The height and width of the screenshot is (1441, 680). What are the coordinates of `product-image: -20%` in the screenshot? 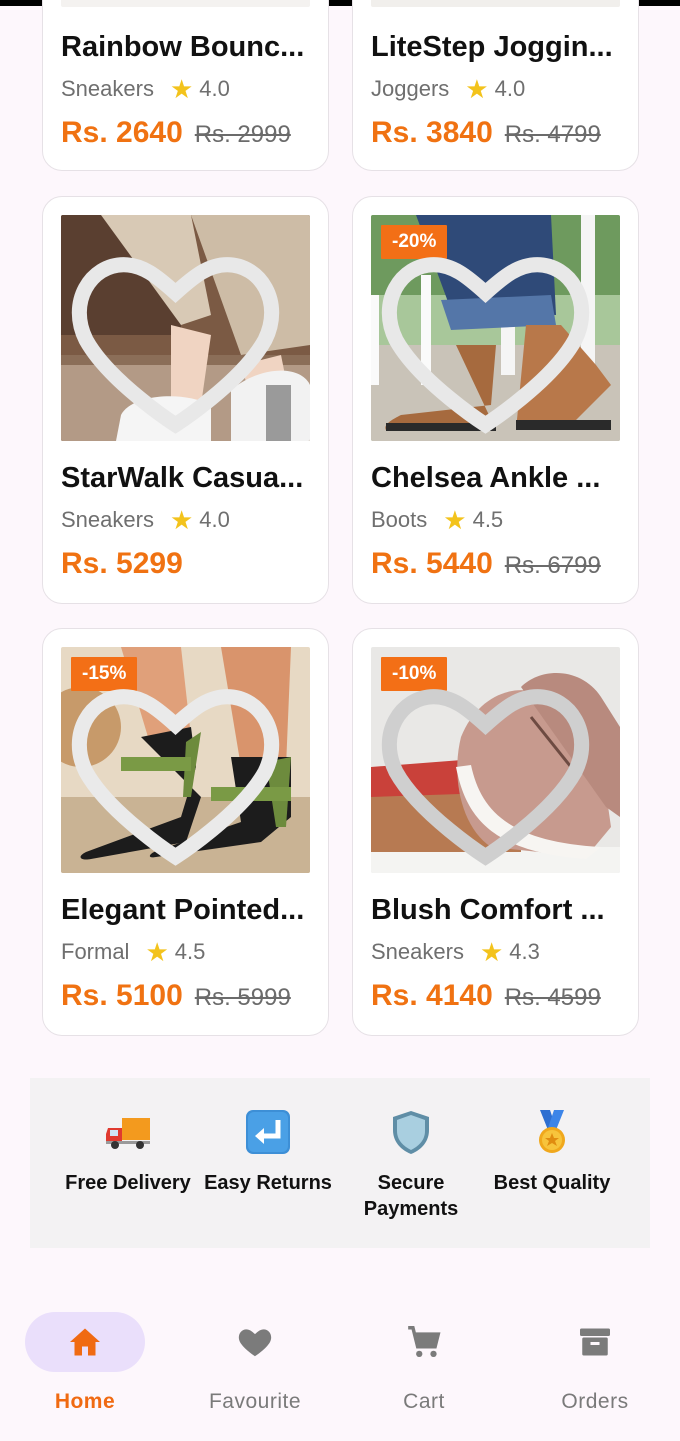 It's located at (495, 328).